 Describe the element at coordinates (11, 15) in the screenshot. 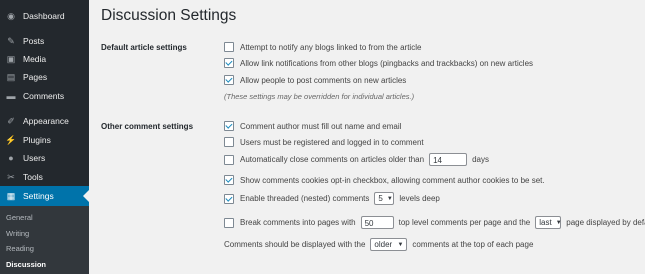

I see `dashboard-icon: ◉` at that location.